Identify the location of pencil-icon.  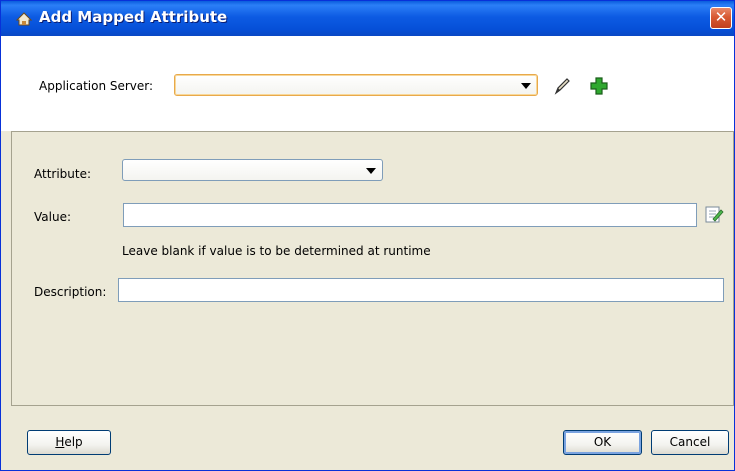
(562, 86).